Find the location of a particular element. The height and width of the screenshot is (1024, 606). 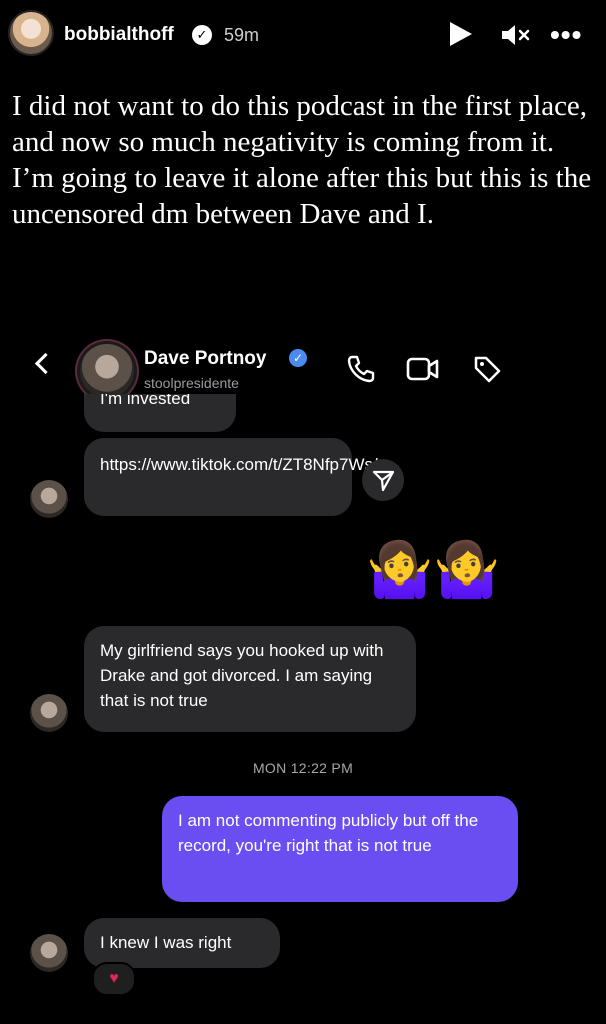

play-icon is located at coordinates (461, 34).